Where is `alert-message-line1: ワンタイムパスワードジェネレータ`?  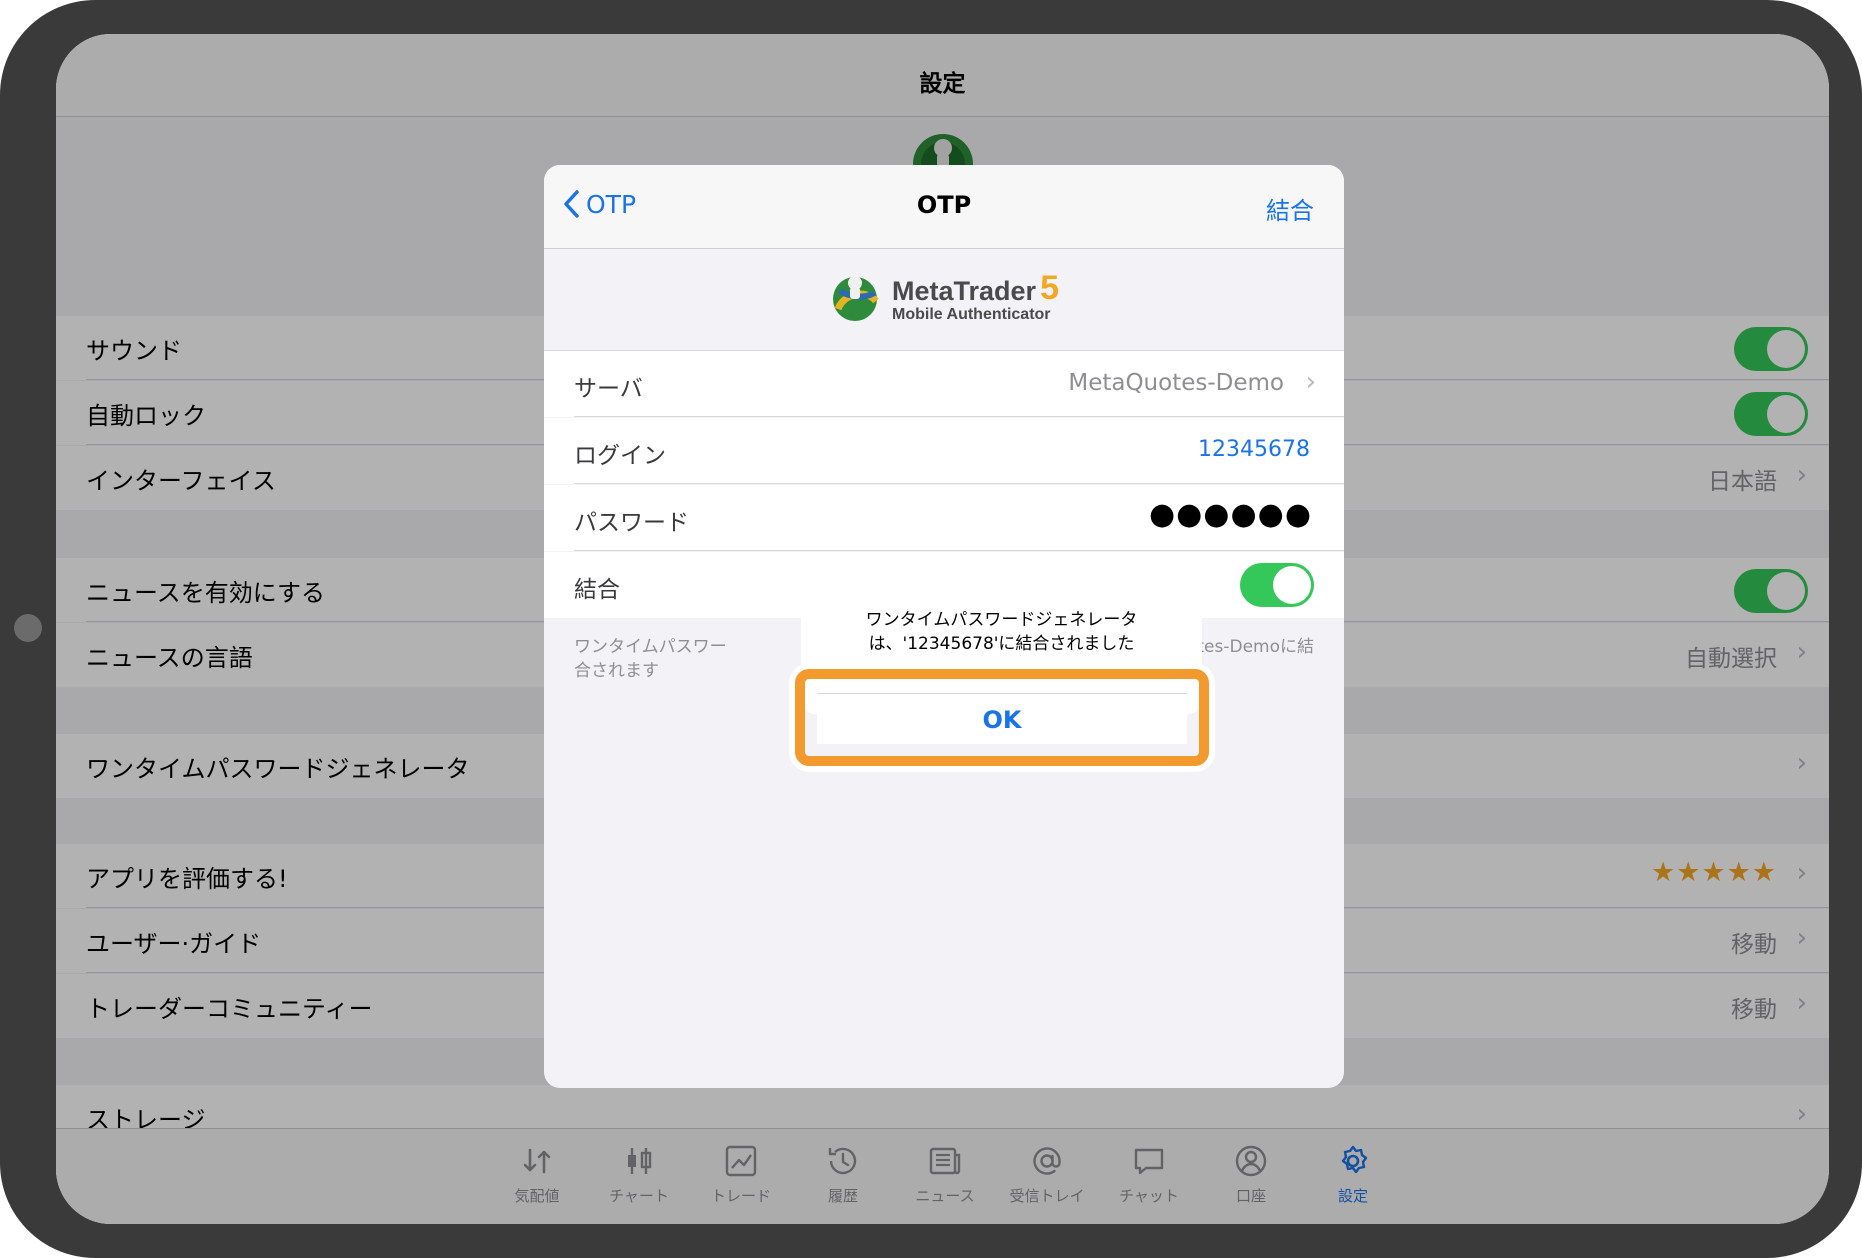
alert-message-line1: ワンタイムパスワードジェネレータ is located at coordinates (1001, 620).